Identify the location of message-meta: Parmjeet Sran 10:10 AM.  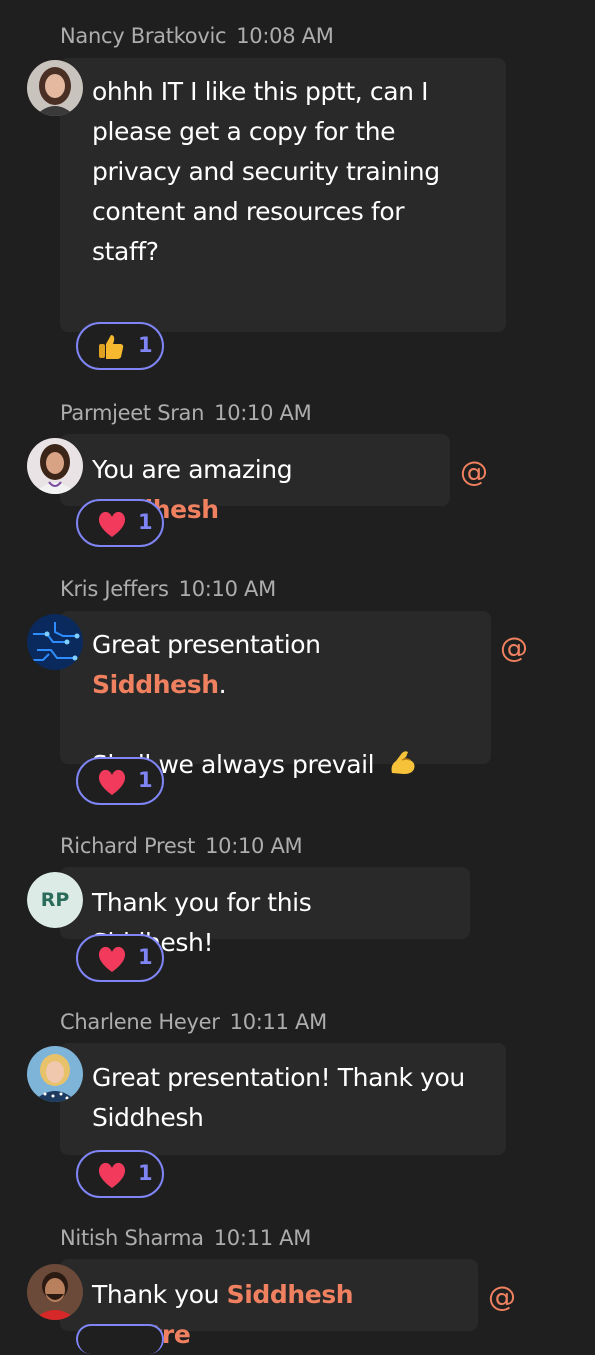
(186, 413).